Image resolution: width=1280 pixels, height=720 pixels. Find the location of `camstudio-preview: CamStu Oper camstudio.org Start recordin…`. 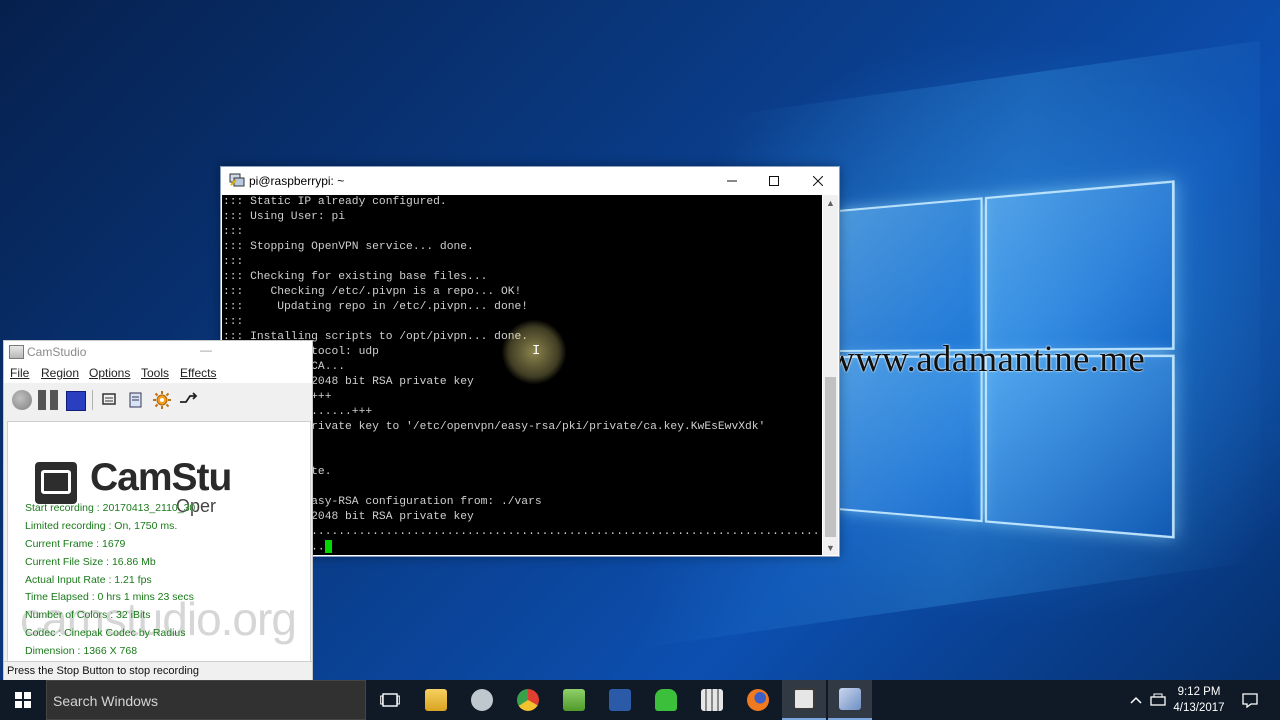

camstudio-preview: CamStu Oper camstudio.org Start recordin… is located at coordinates (159, 542).